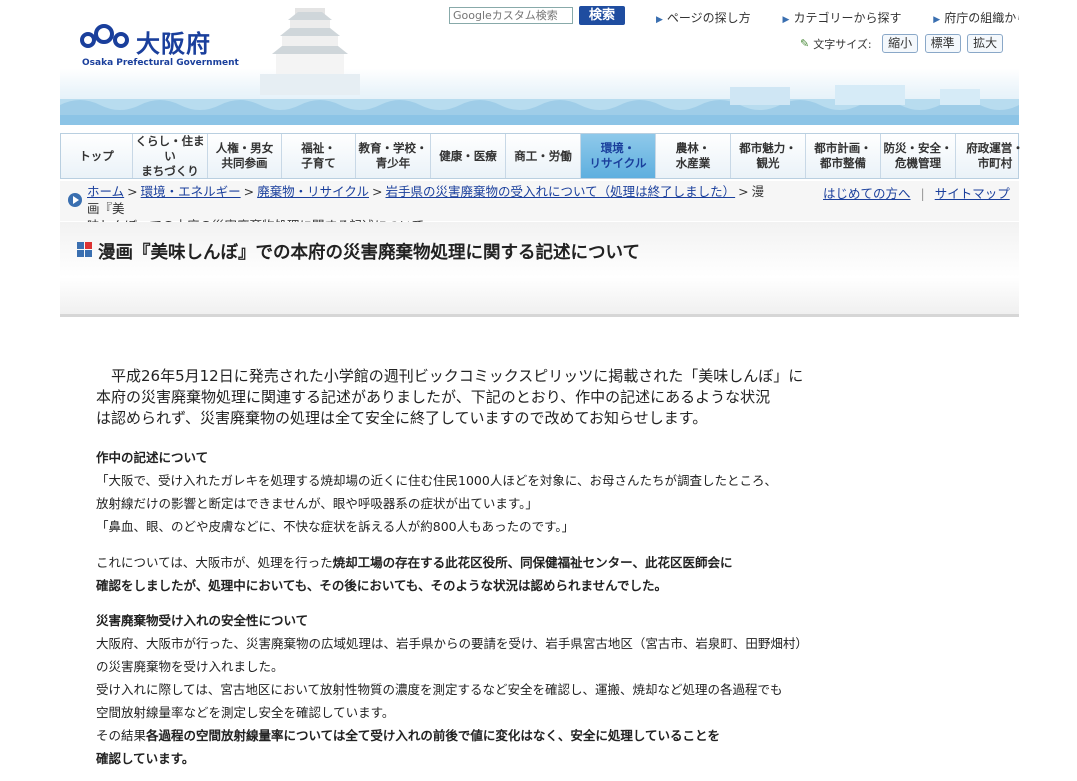 This screenshot has height=781, width=1077. I want to click on nav-urban-planning: 都市計画・ 都市整備, so click(843, 156).